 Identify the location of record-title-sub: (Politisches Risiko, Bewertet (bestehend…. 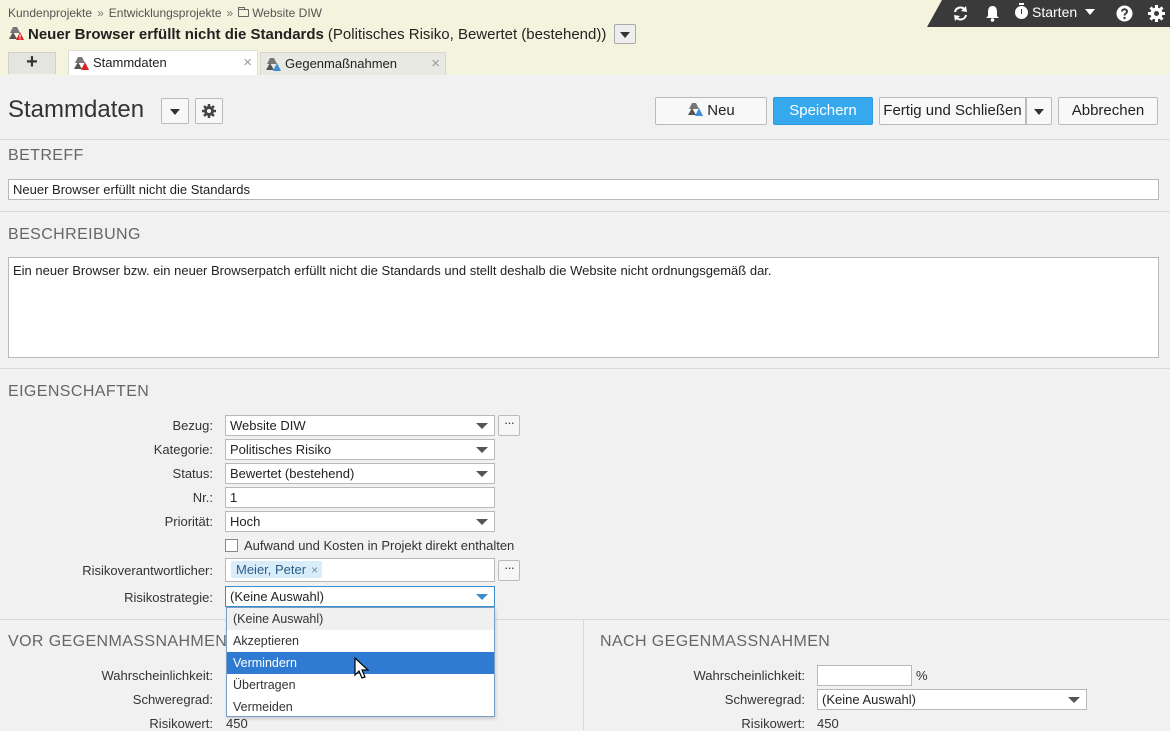
(467, 34).